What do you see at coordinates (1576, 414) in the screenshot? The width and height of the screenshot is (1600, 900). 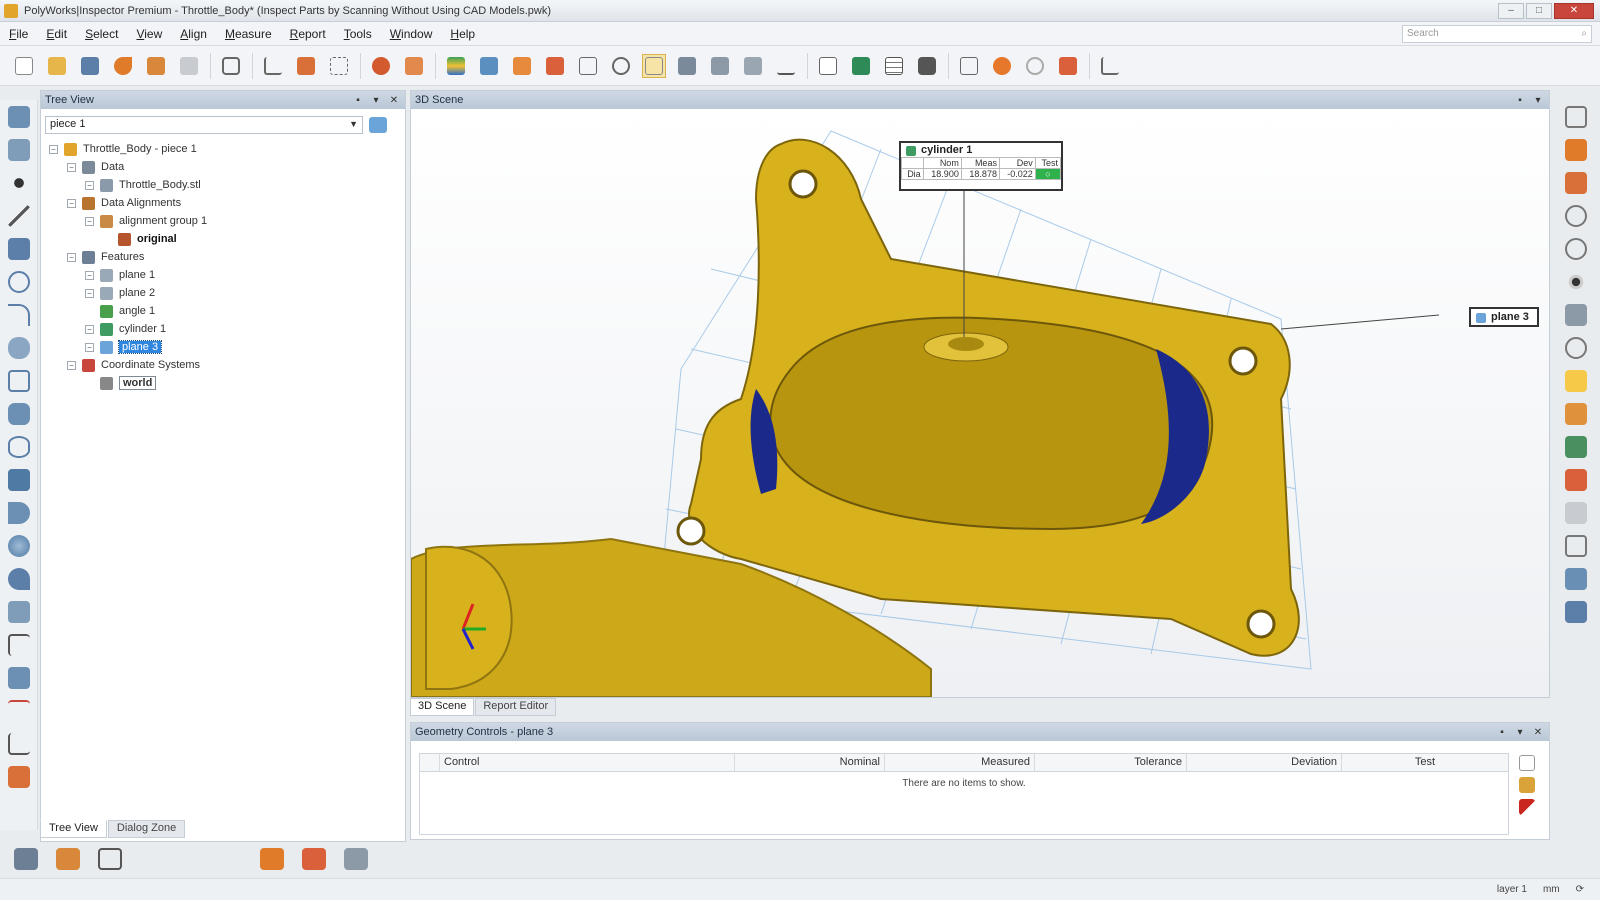 I see `color-settings-icon` at bounding box center [1576, 414].